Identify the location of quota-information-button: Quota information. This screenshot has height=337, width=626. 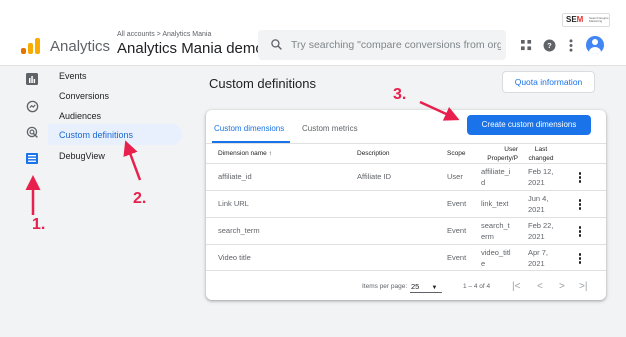
(548, 82).